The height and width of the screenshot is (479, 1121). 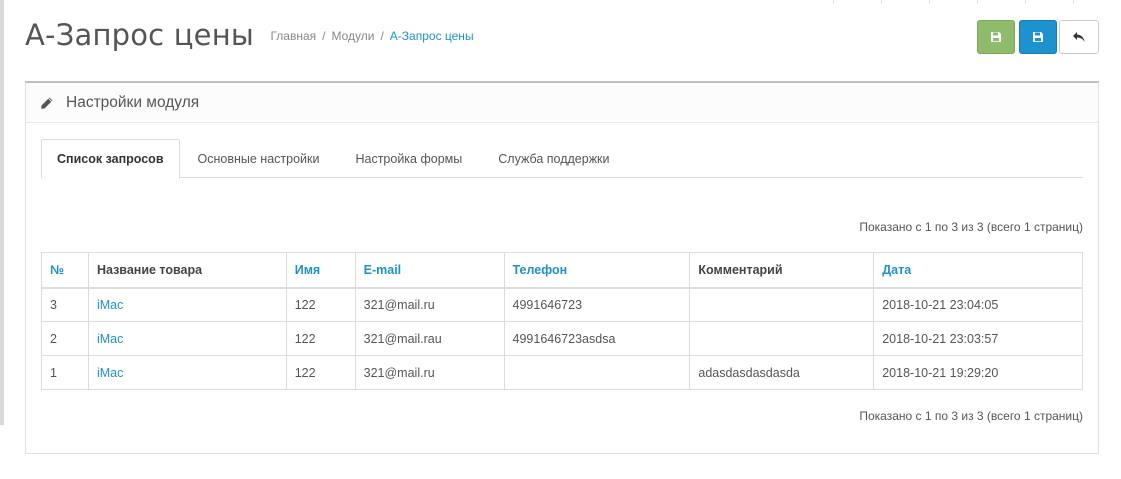 What do you see at coordinates (187, 270) in the screenshot?
I see `column-header-product: Название товара` at bounding box center [187, 270].